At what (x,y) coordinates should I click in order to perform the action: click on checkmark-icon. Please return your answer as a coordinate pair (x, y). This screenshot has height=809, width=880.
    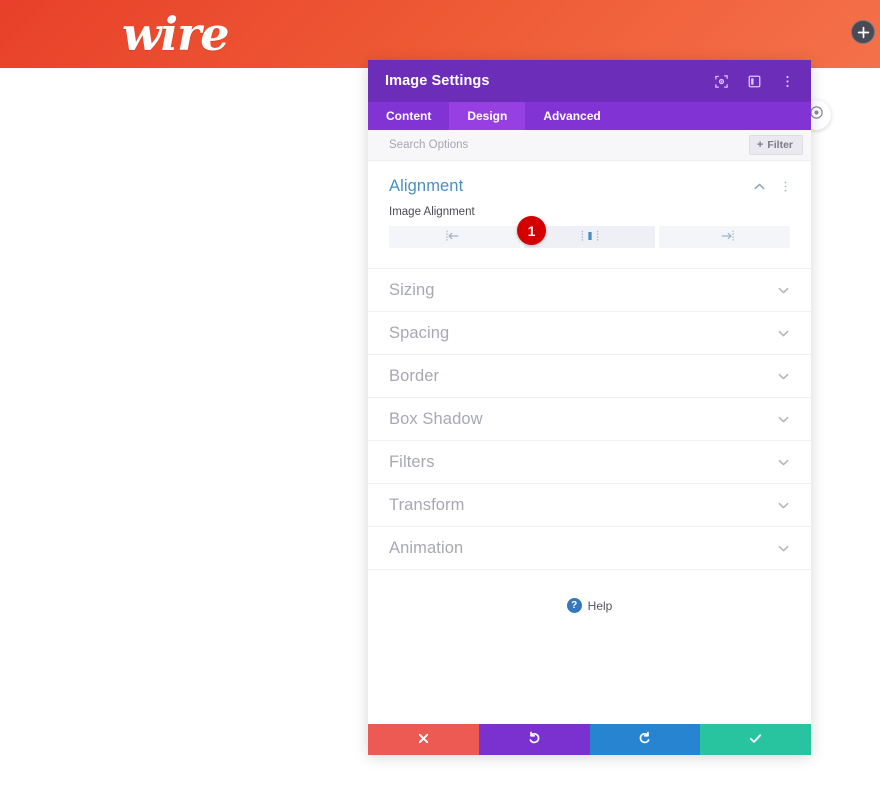
    Looking at the image, I should click on (755, 740).